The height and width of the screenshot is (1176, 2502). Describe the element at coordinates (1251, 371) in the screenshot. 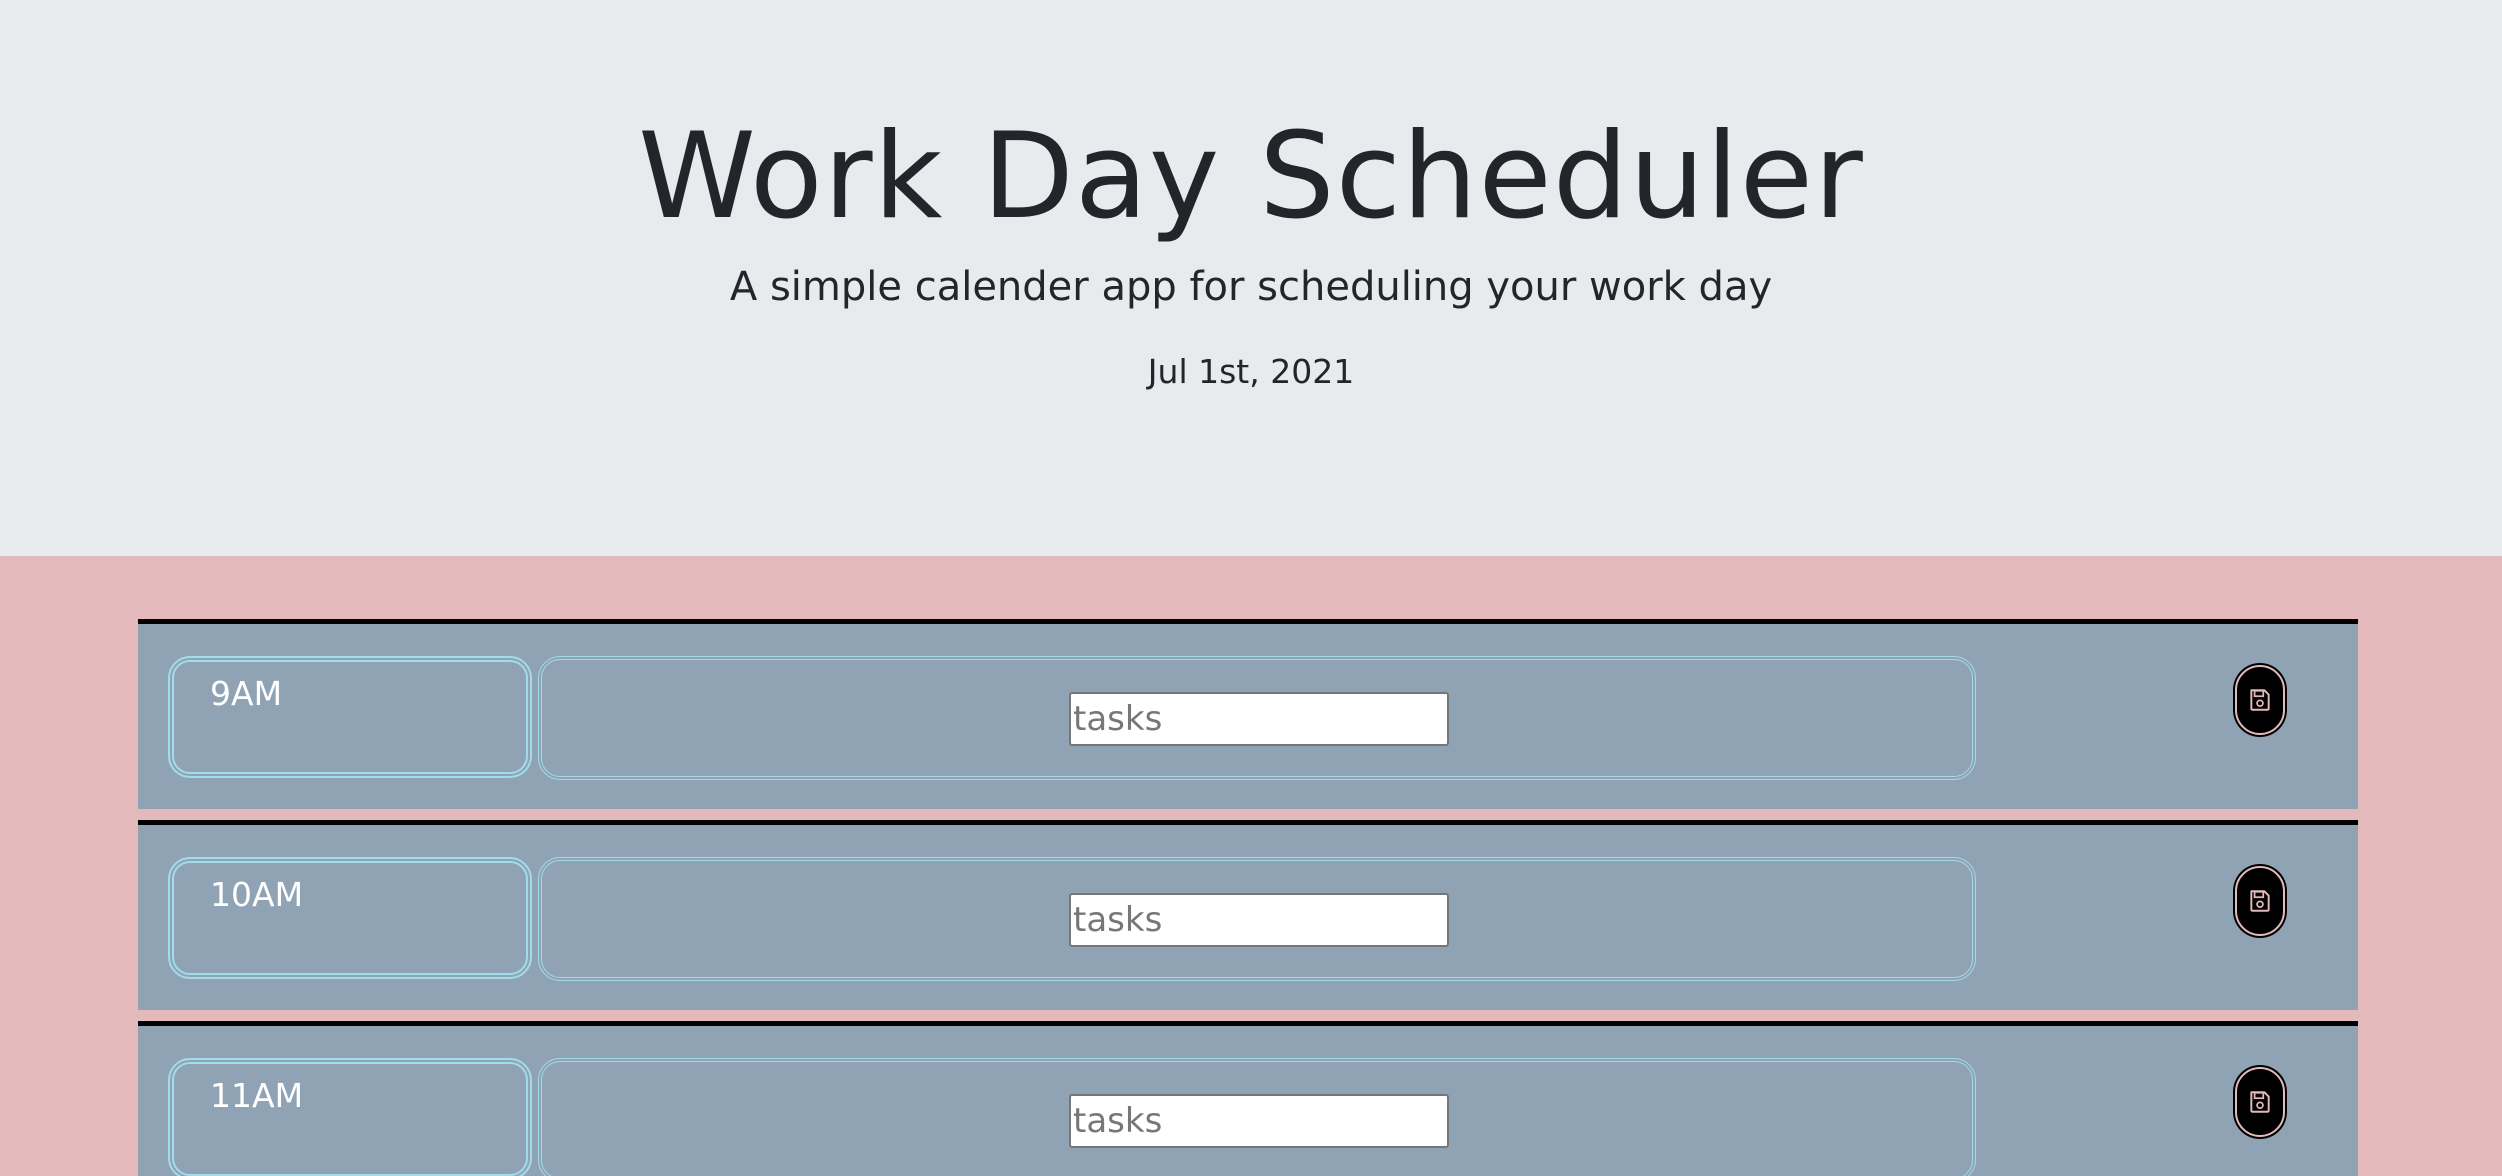

I see `current-date: Jul 1st, 2021` at that location.